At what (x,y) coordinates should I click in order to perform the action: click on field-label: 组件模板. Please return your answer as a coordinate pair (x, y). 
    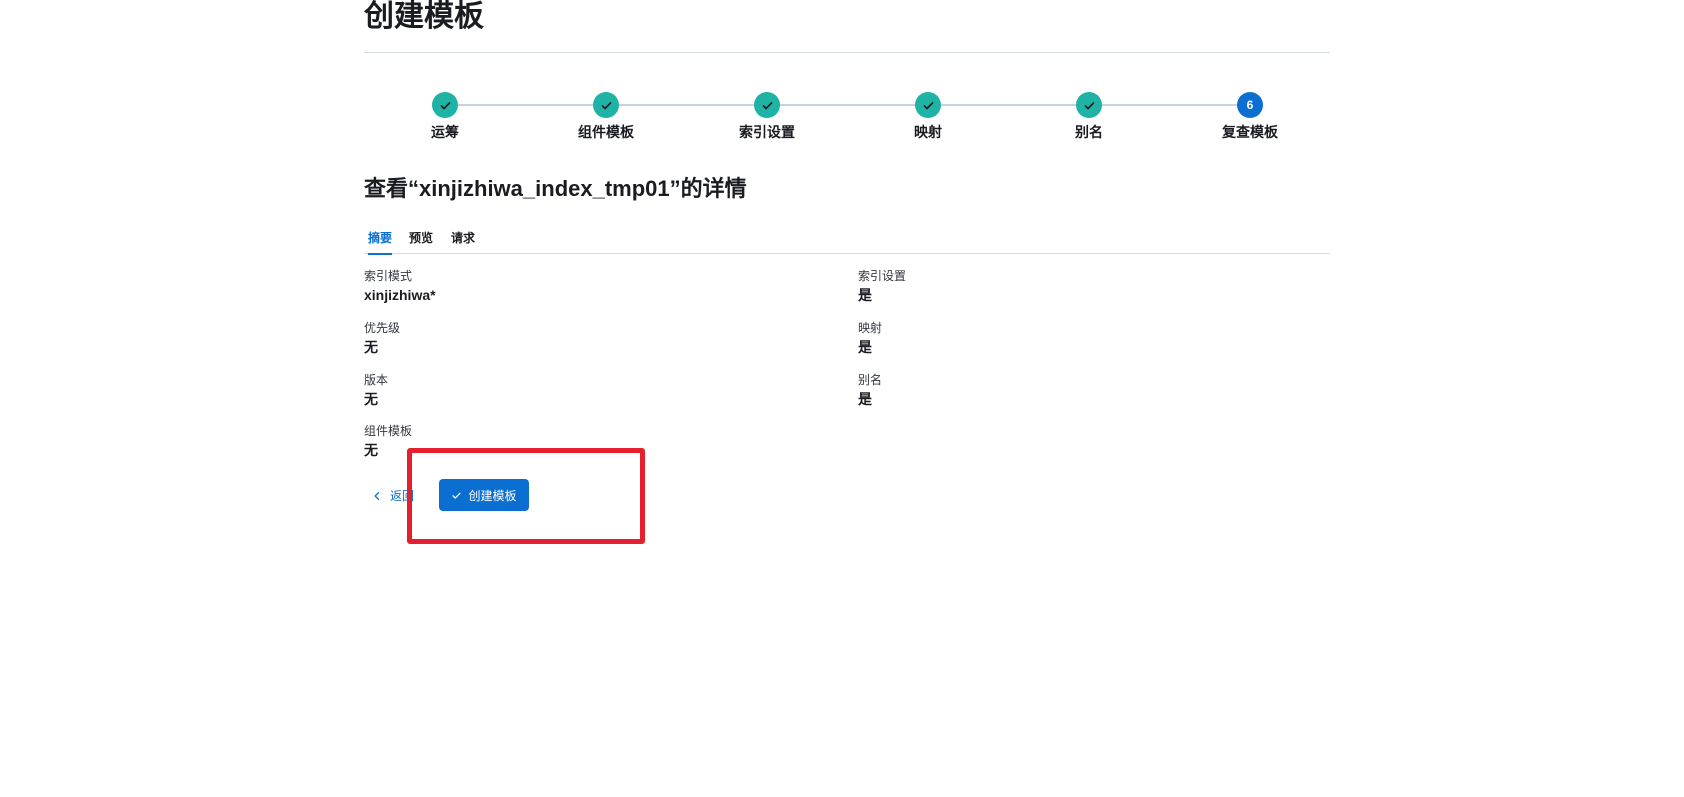
    Looking at the image, I should click on (388, 431).